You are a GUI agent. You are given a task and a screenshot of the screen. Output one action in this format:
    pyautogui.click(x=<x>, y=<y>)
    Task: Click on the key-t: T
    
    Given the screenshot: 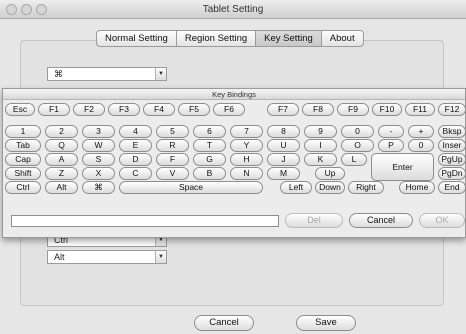 What is the action you would take?
    pyautogui.click(x=209, y=145)
    